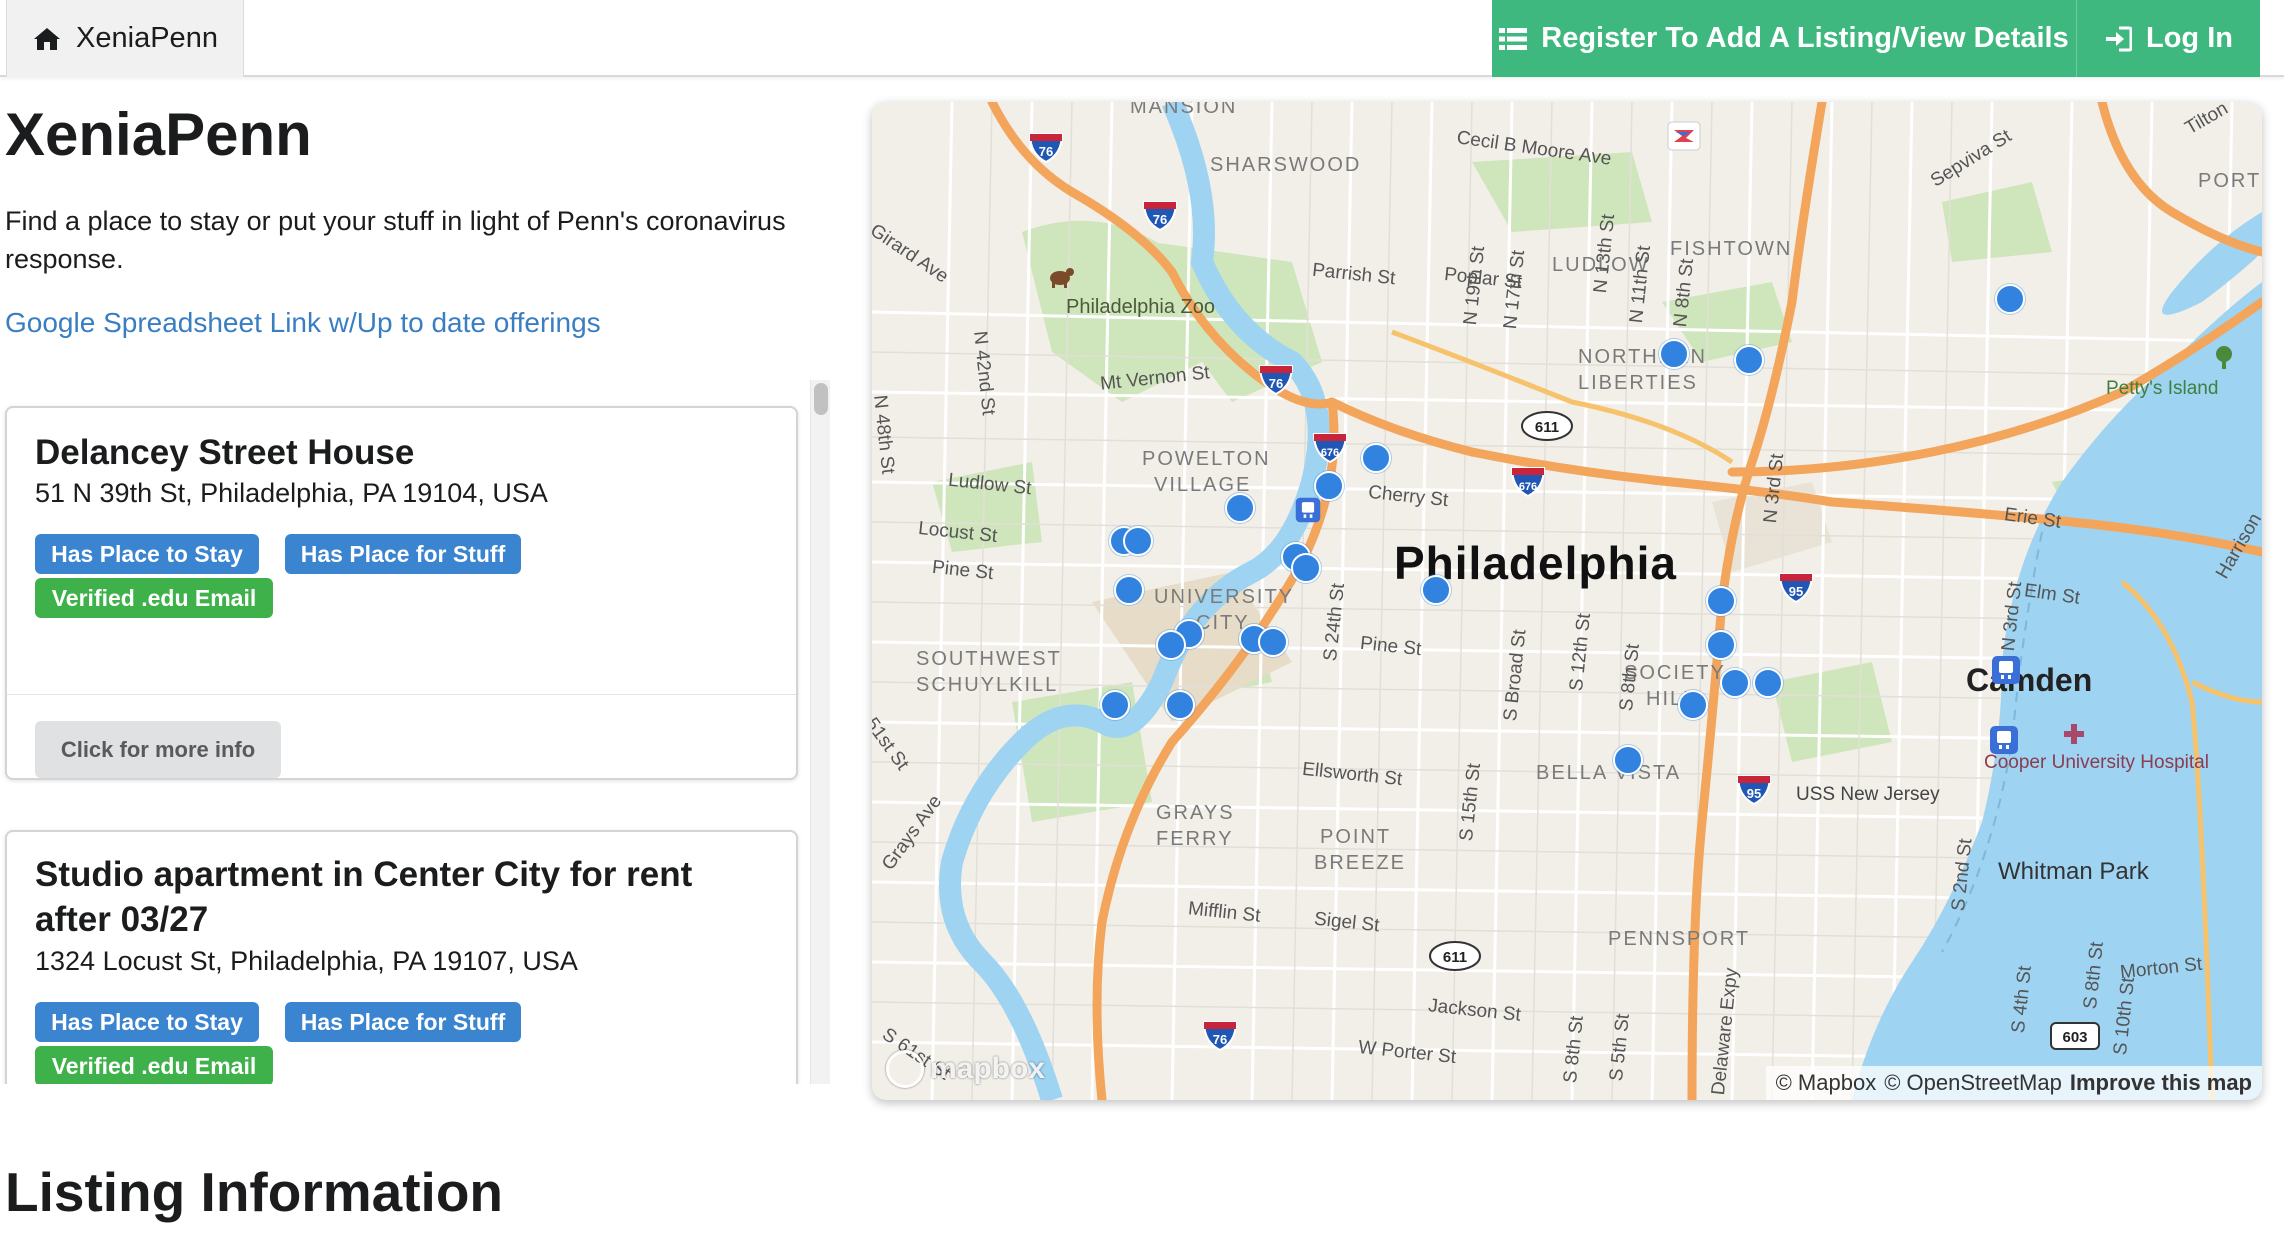 The image size is (2284, 1256). I want to click on mapbox-logo: mapbox, so click(965, 1069).